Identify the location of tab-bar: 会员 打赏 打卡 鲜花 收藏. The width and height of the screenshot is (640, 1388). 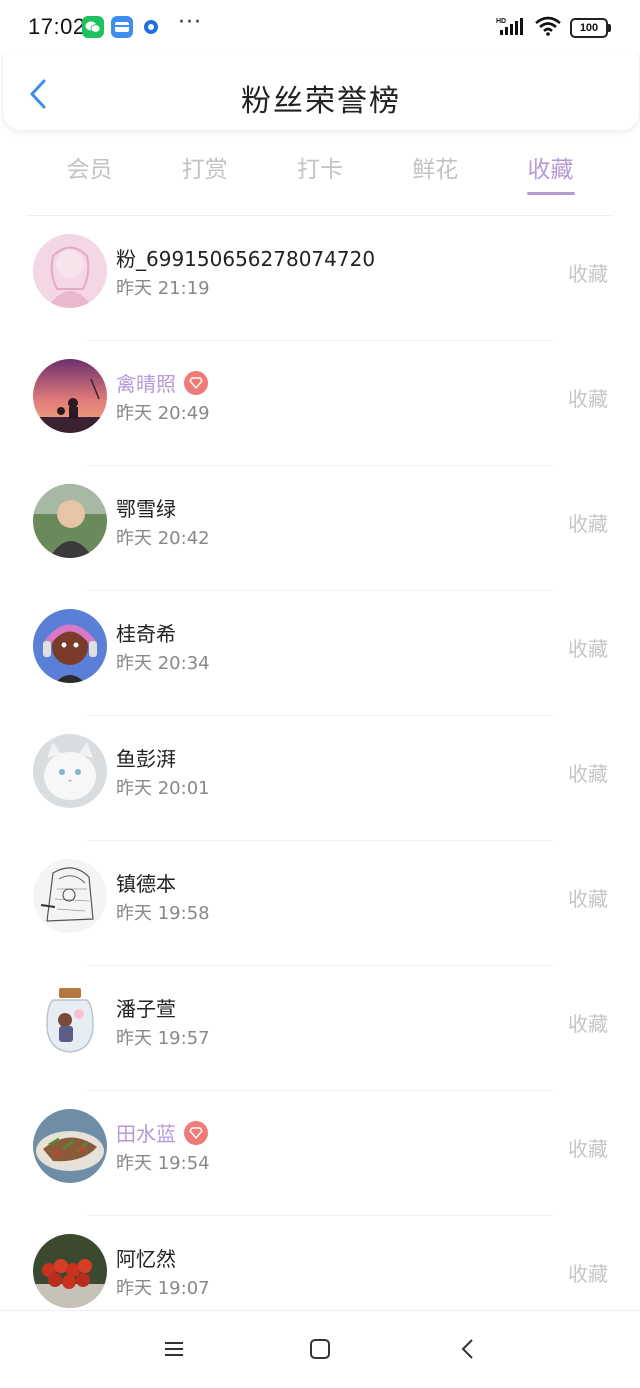
(320, 170).